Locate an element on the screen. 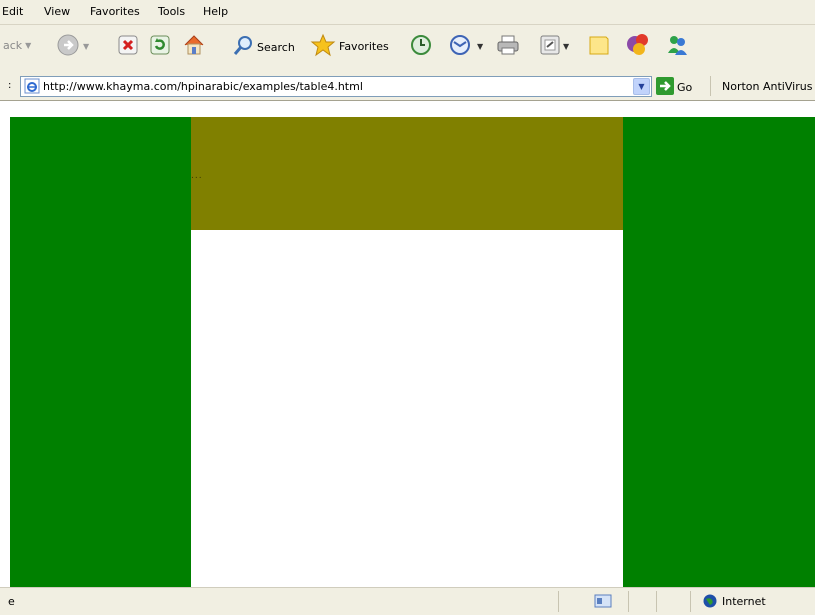  address-dropdown-icon: ▼ is located at coordinates (641, 86).